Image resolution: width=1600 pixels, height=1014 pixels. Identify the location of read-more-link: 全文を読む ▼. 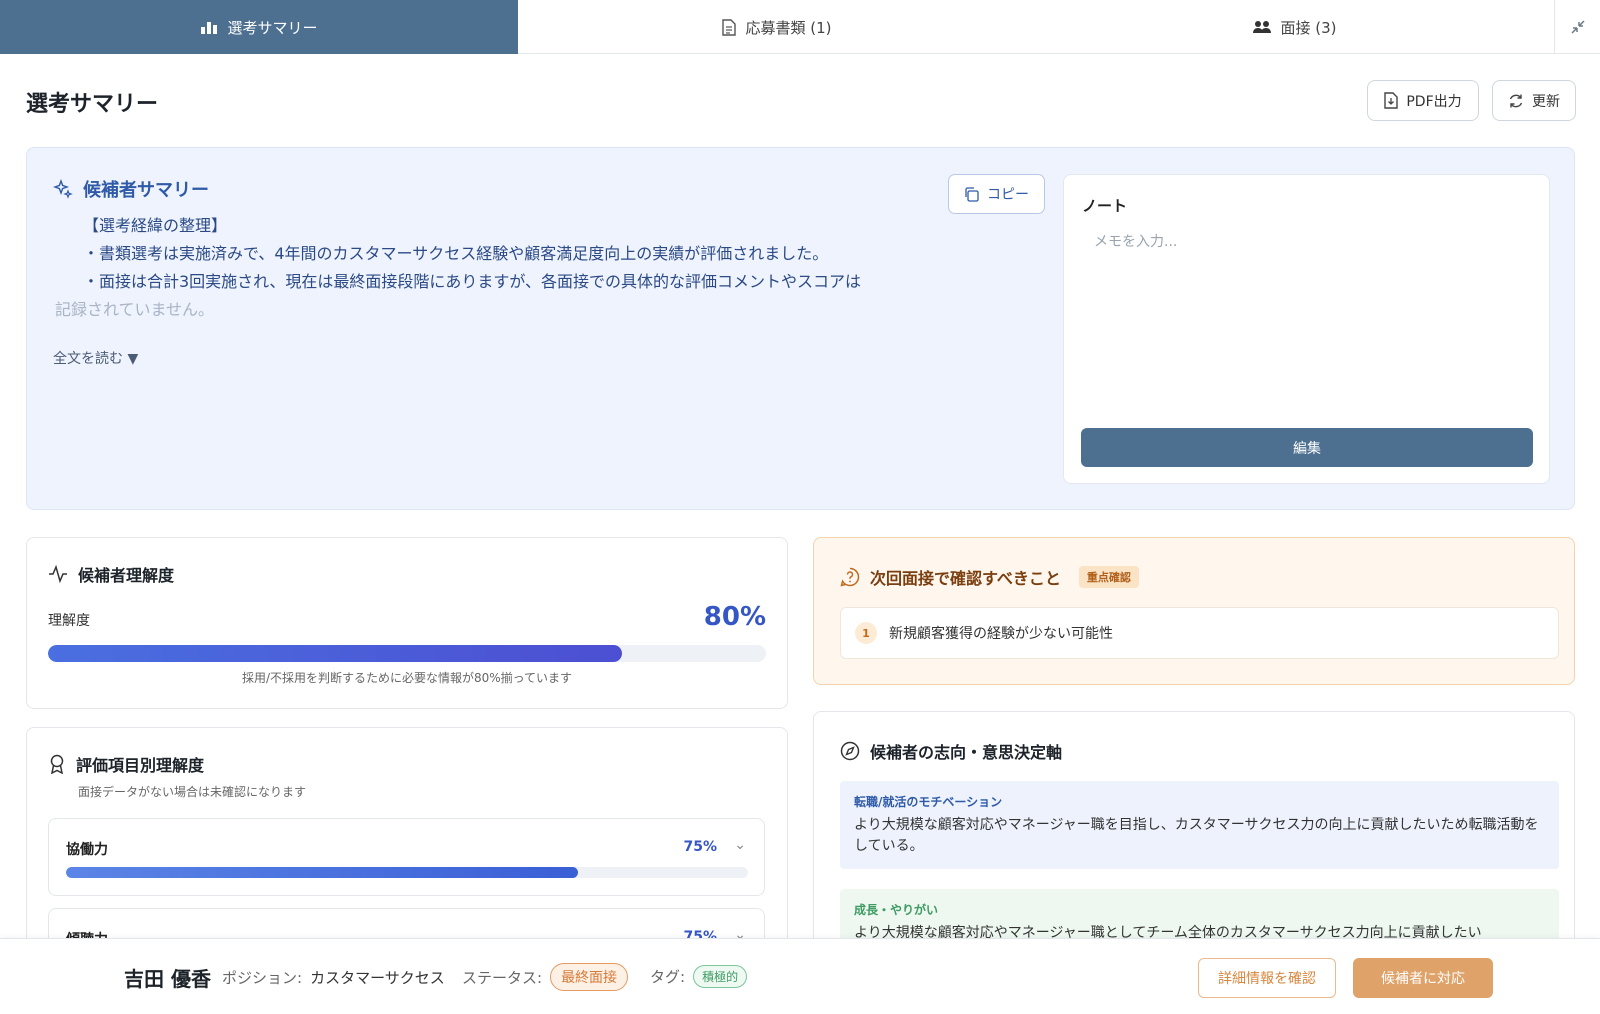
(95, 358).